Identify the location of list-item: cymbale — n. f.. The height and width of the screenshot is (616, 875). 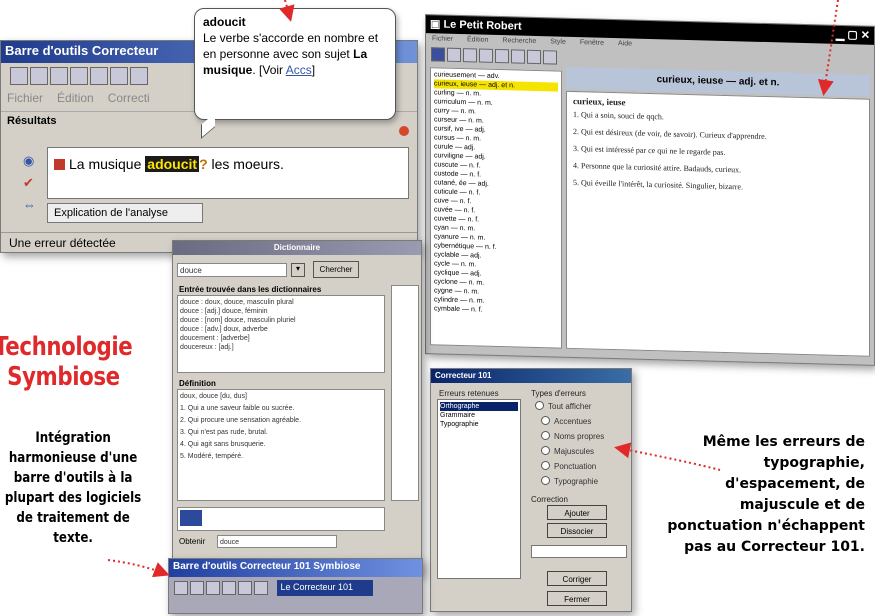
(496, 310).